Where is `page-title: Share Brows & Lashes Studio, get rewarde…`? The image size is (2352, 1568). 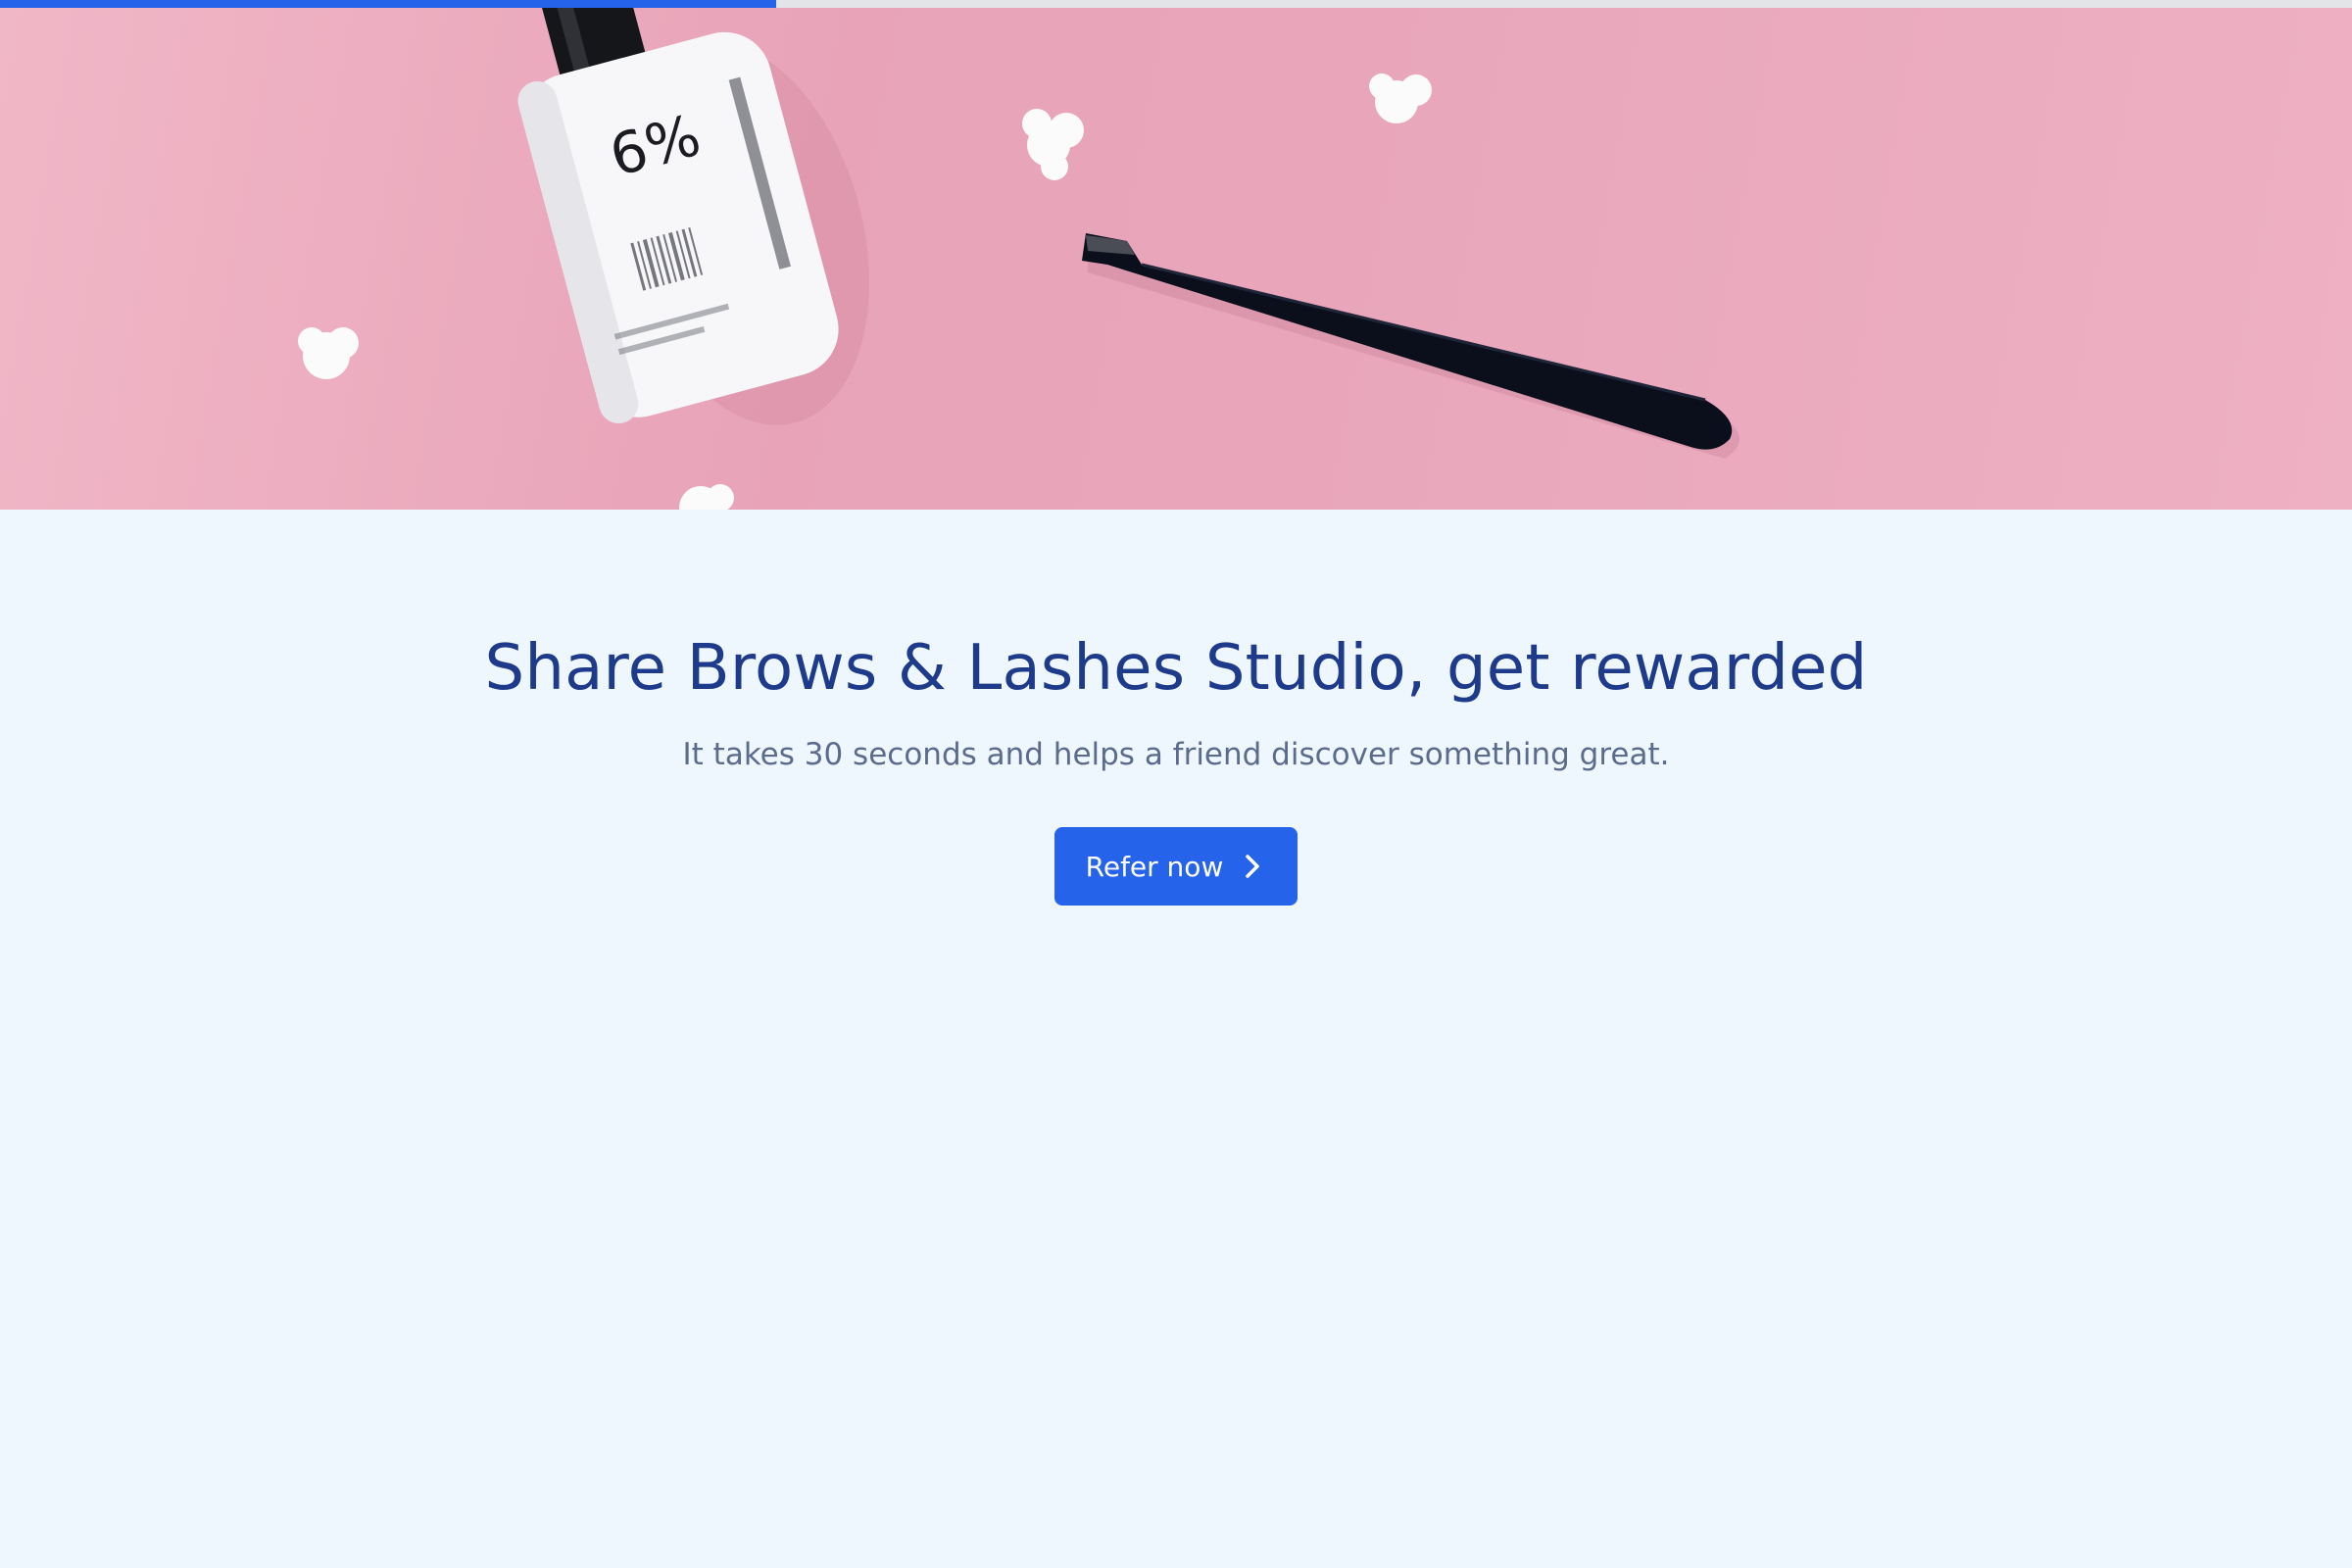 page-title: Share Brows & Lashes Studio, get rewarde… is located at coordinates (1176, 668).